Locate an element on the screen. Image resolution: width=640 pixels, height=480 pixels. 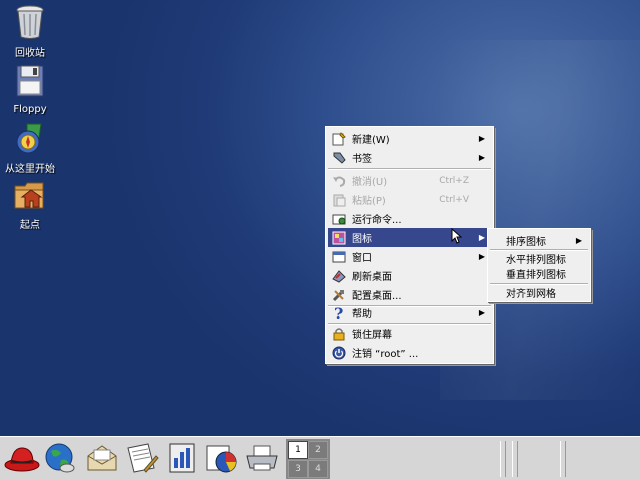
menu-item-refresh-desktop: 刷新桌面 is located at coordinates (409, 275).